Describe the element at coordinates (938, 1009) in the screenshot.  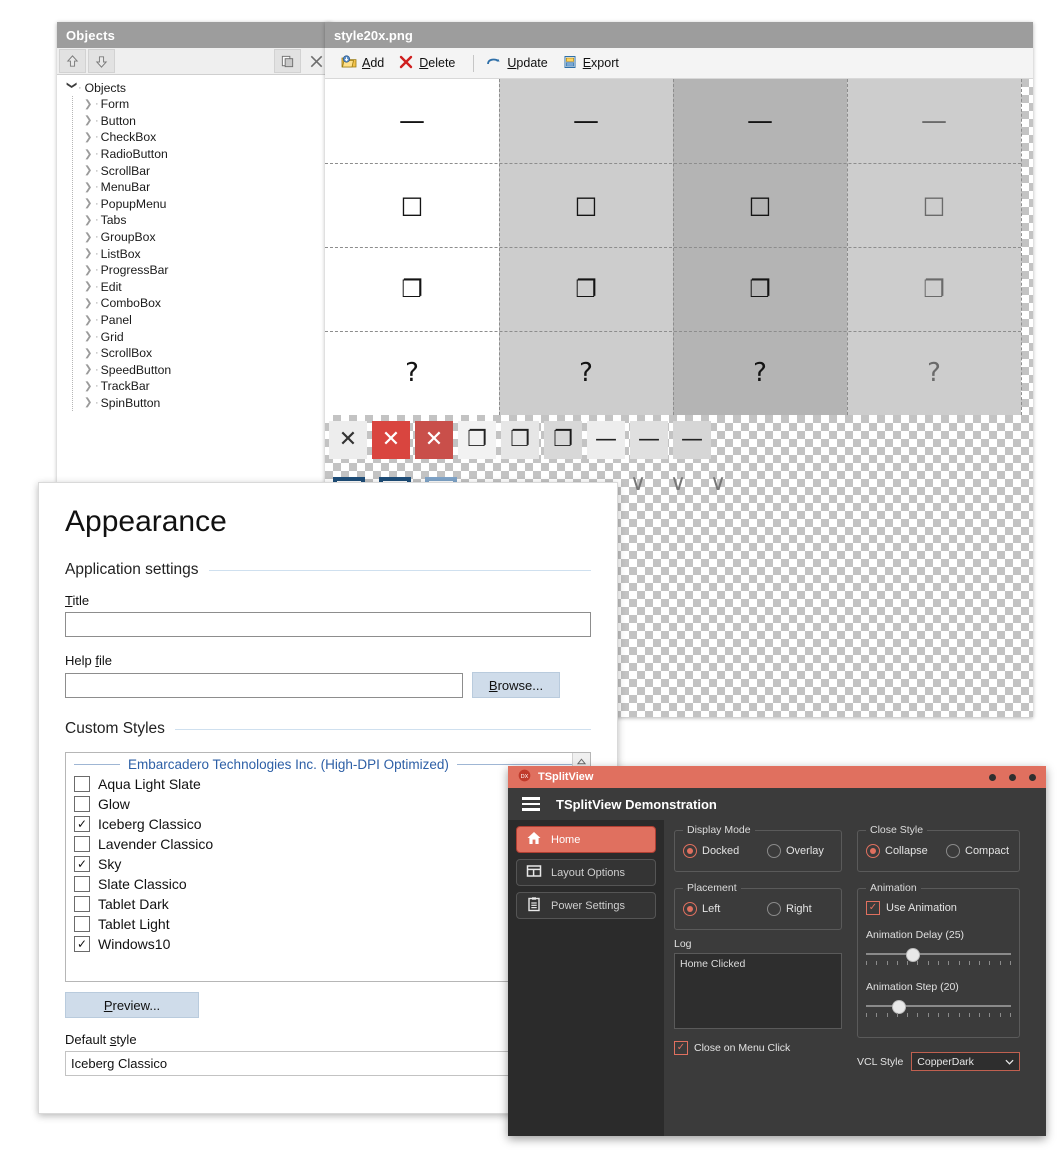
I see `animation-step-slider` at that location.